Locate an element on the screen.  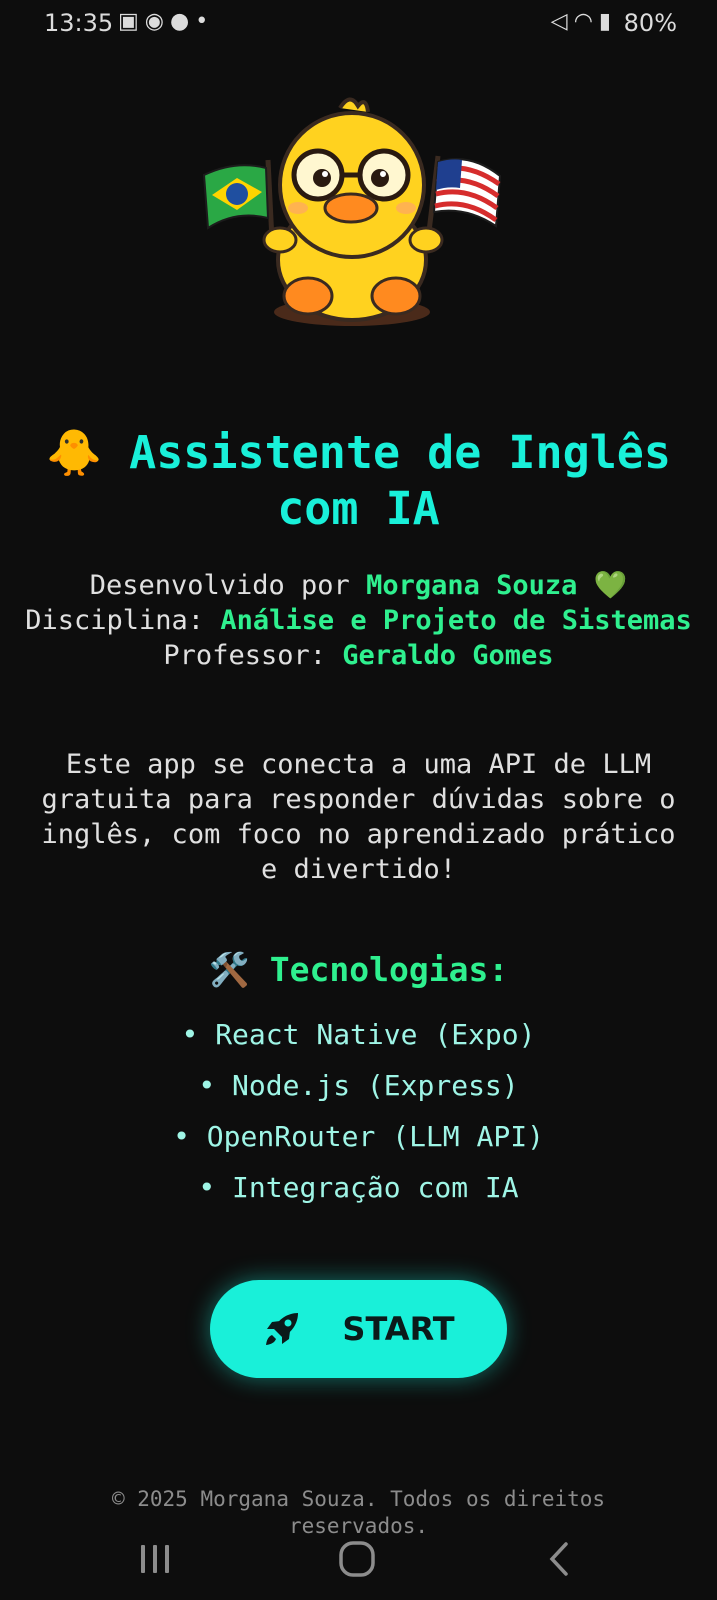
professor-line: Professor: Geraldo Gomes is located at coordinates (358, 655).